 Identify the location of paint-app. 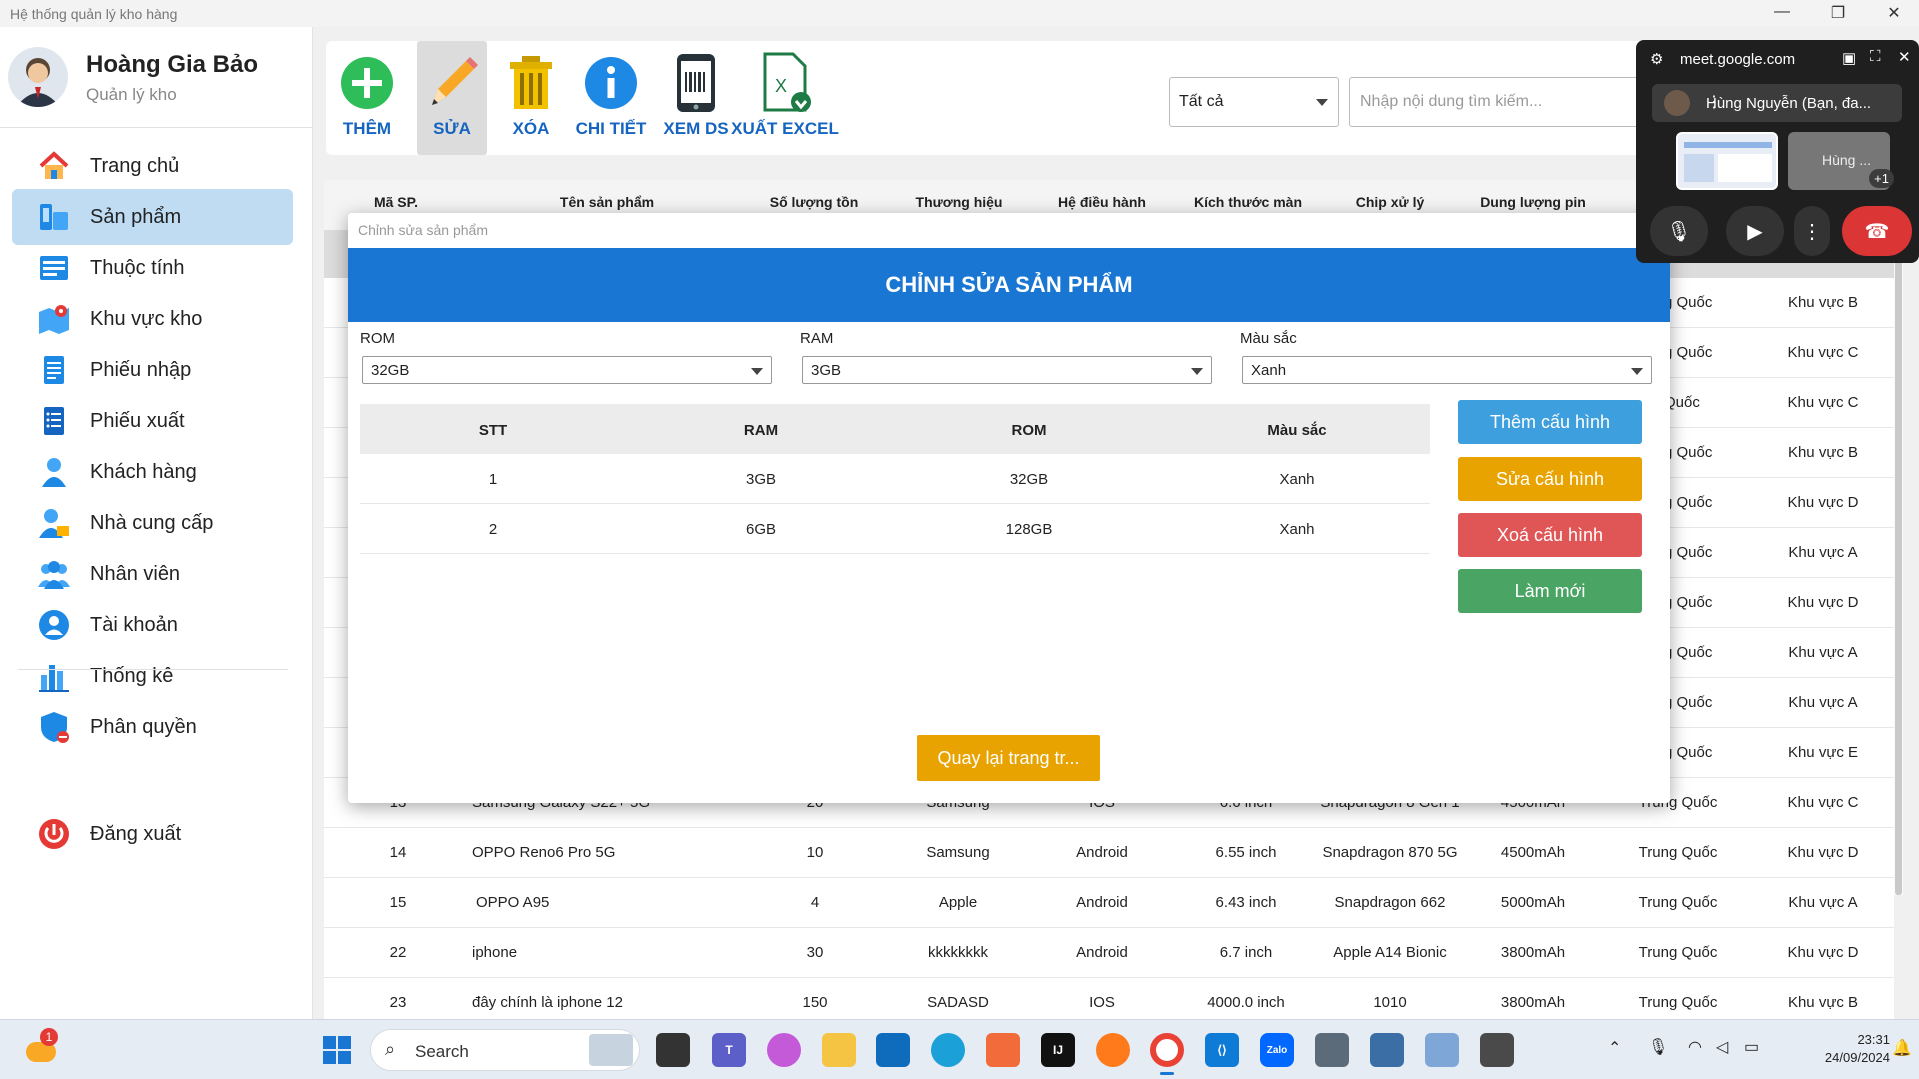
(1442, 1050).